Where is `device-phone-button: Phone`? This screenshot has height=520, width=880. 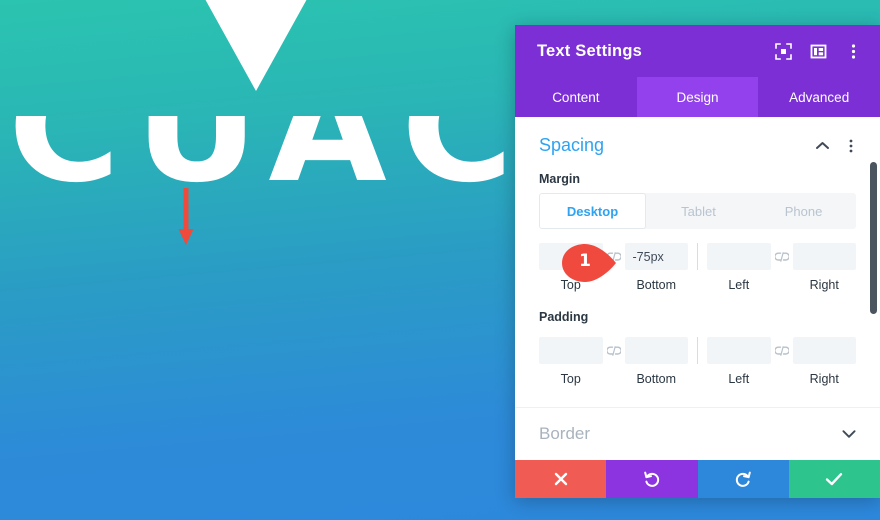 device-phone-button: Phone is located at coordinates (803, 211).